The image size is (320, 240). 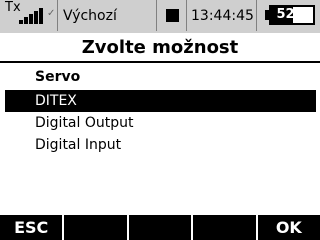 What do you see at coordinates (51, 13) in the screenshot?
I see `signal-check-icon: ✓` at bounding box center [51, 13].